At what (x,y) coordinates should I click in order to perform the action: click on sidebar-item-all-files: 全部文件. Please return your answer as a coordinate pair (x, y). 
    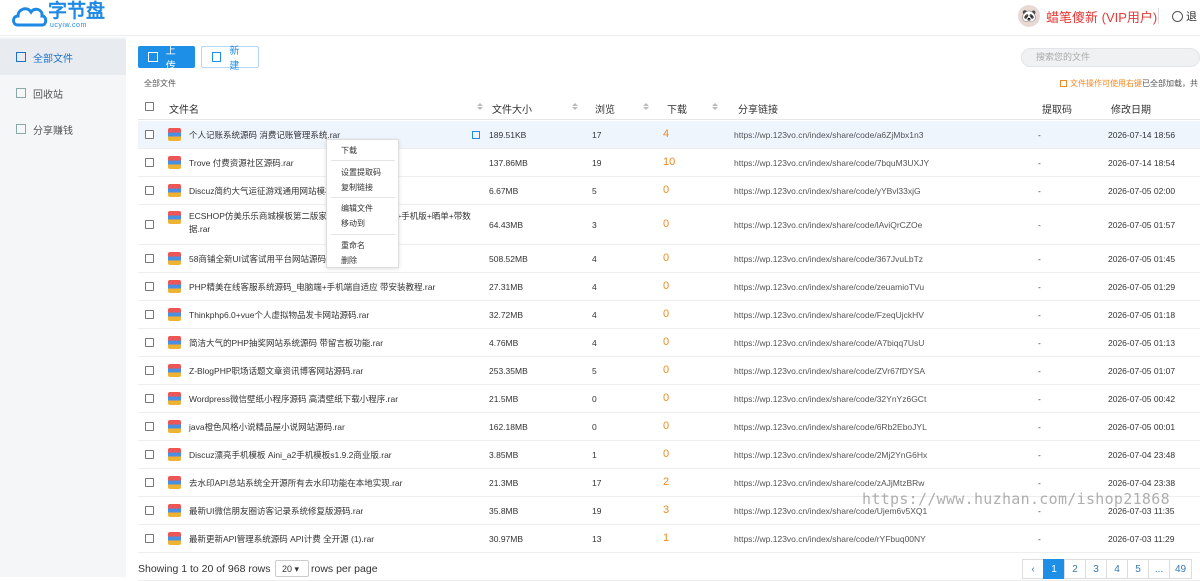
    Looking at the image, I should click on (63, 57).